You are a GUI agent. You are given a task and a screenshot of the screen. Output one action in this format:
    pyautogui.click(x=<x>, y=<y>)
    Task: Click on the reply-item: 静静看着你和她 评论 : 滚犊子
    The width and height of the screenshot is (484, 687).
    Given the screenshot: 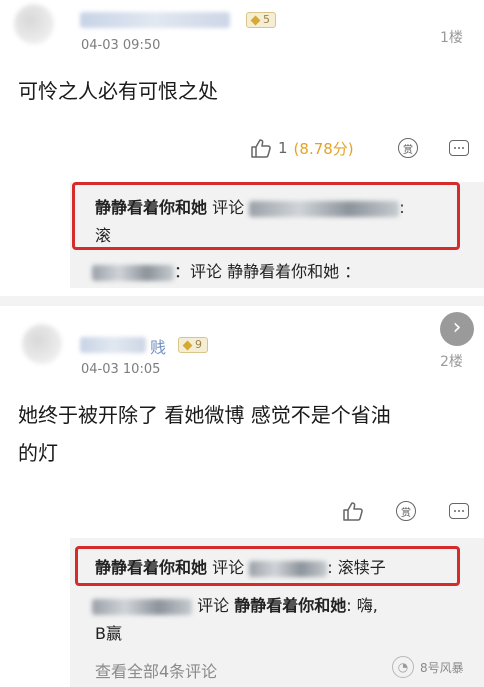 What is the action you would take?
    pyautogui.click(x=240, y=568)
    